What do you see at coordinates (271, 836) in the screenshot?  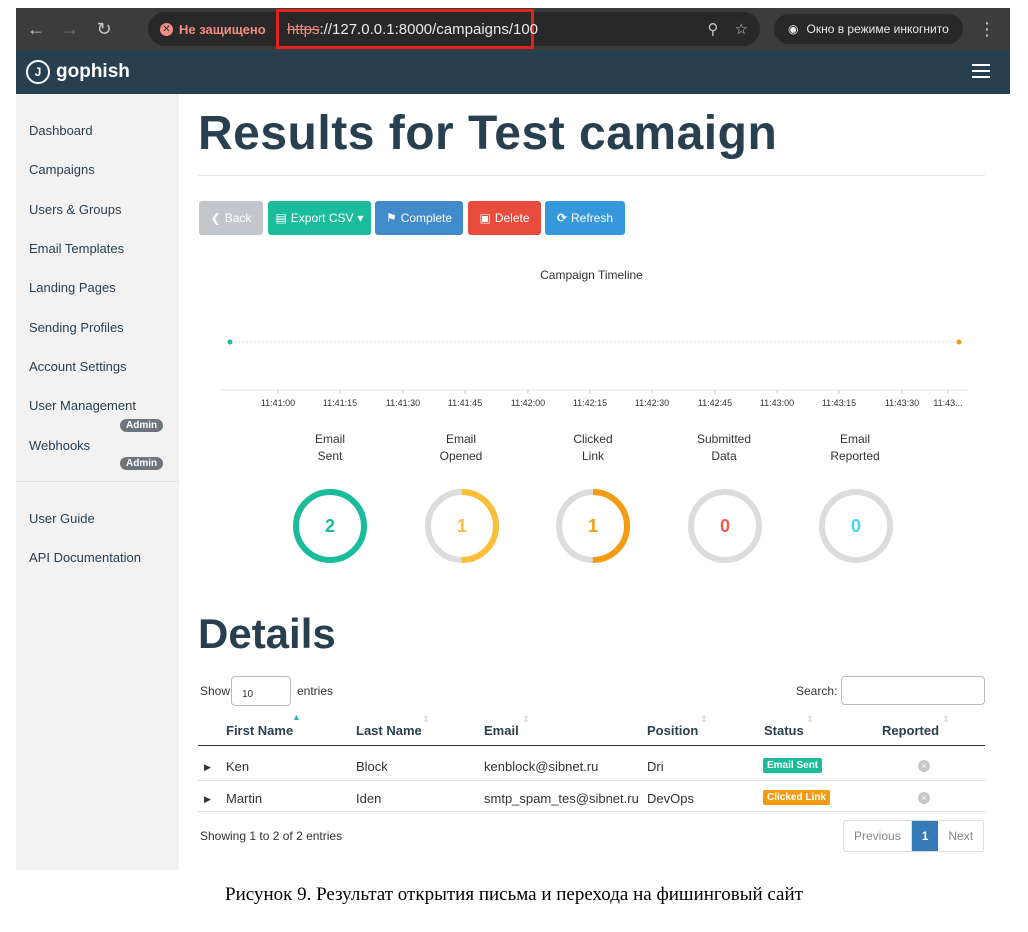 I see `table-info: Showing 1 to 2 of 2 entries` at bounding box center [271, 836].